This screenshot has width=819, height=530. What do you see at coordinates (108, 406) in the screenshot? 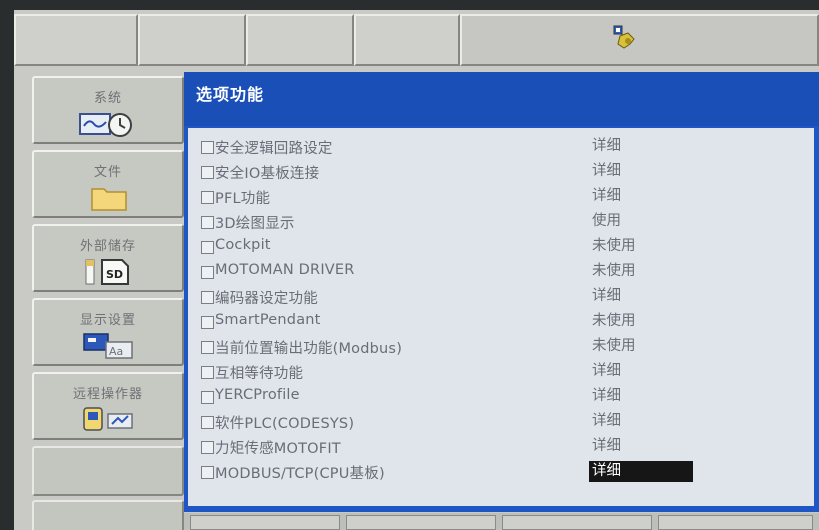
I see `menu-remote-operator-button: 远程操作器` at bounding box center [108, 406].